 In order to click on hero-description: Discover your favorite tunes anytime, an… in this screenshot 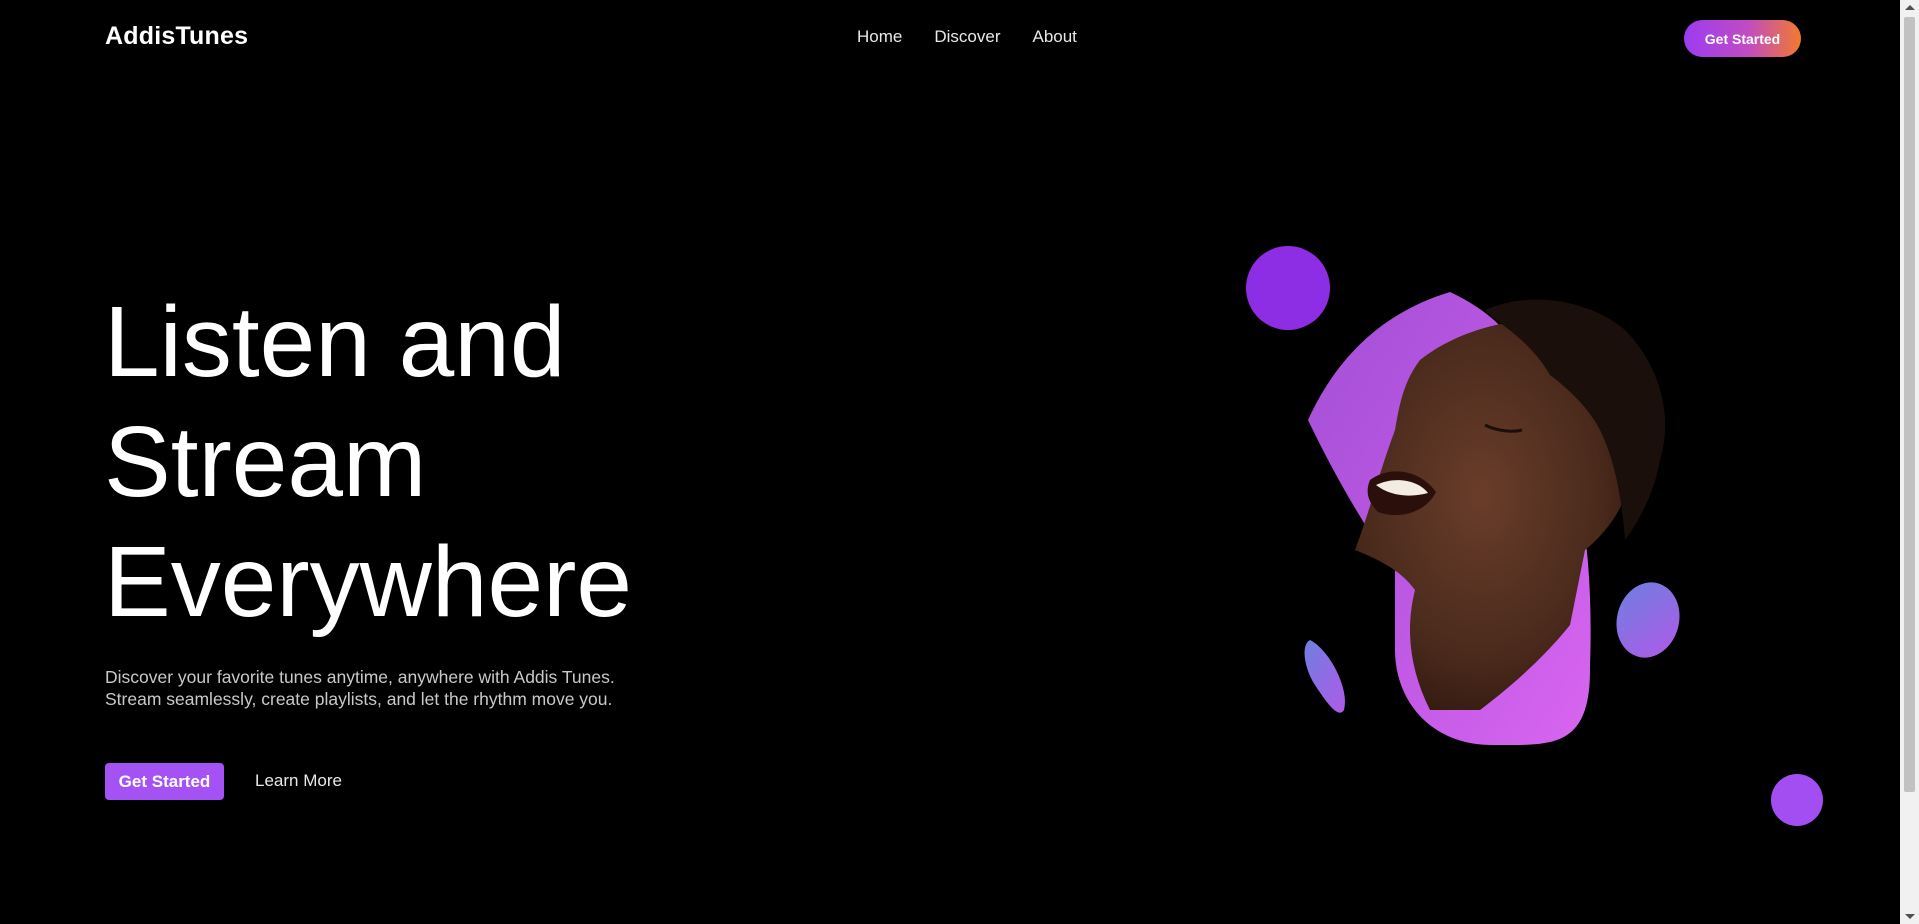, I will do `click(360, 688)`.